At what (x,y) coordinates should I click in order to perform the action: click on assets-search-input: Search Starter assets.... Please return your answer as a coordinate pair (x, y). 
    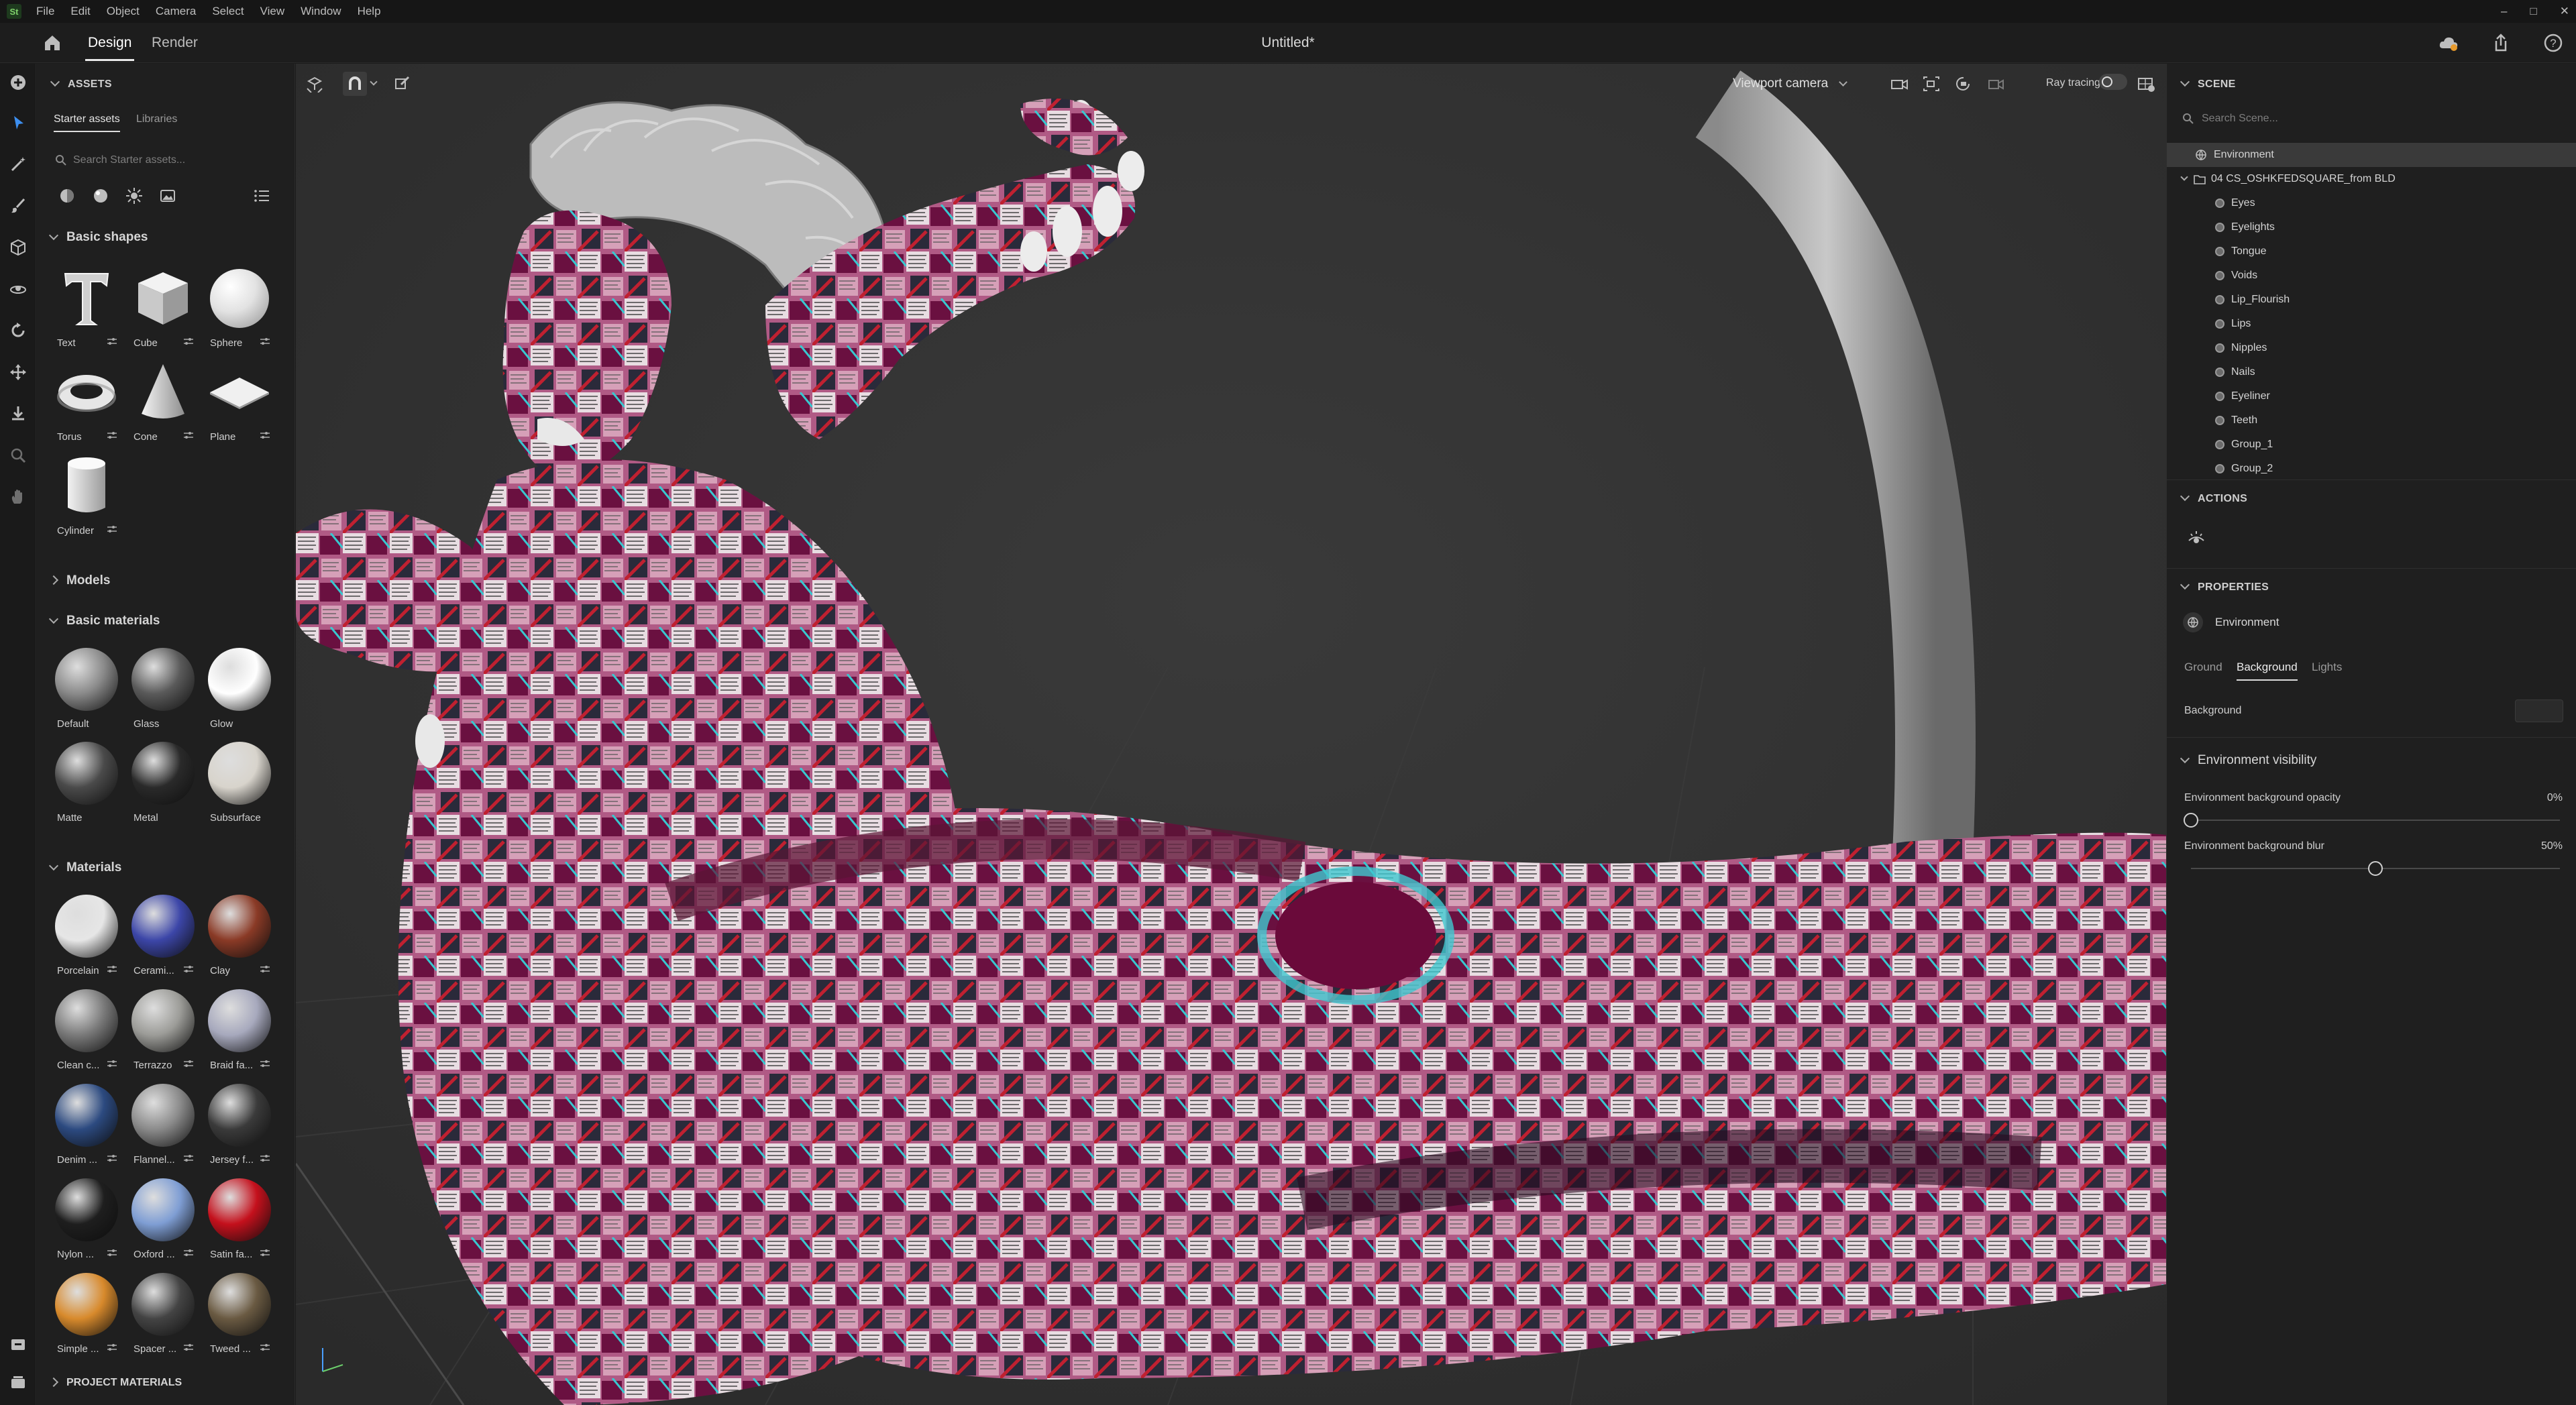
    Looking at the image, I should click on (129, 160).